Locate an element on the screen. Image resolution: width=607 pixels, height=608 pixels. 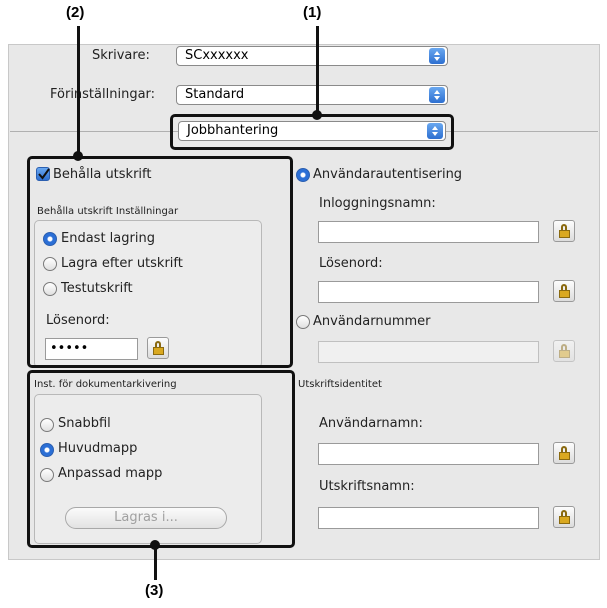
radio-user-authentication is located at coordinates (303, 175).